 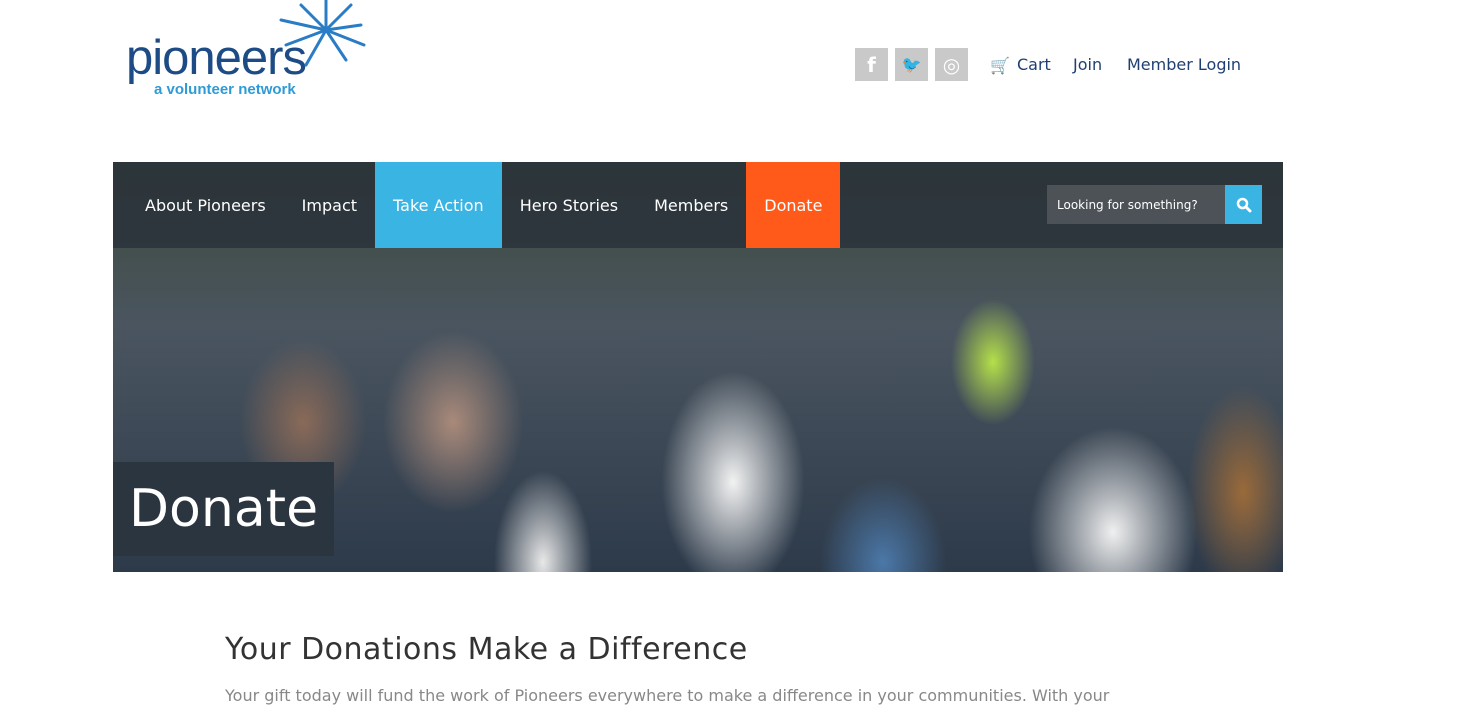 I want to click on cart-icon: 🛒, so click(x=1000, y=65).